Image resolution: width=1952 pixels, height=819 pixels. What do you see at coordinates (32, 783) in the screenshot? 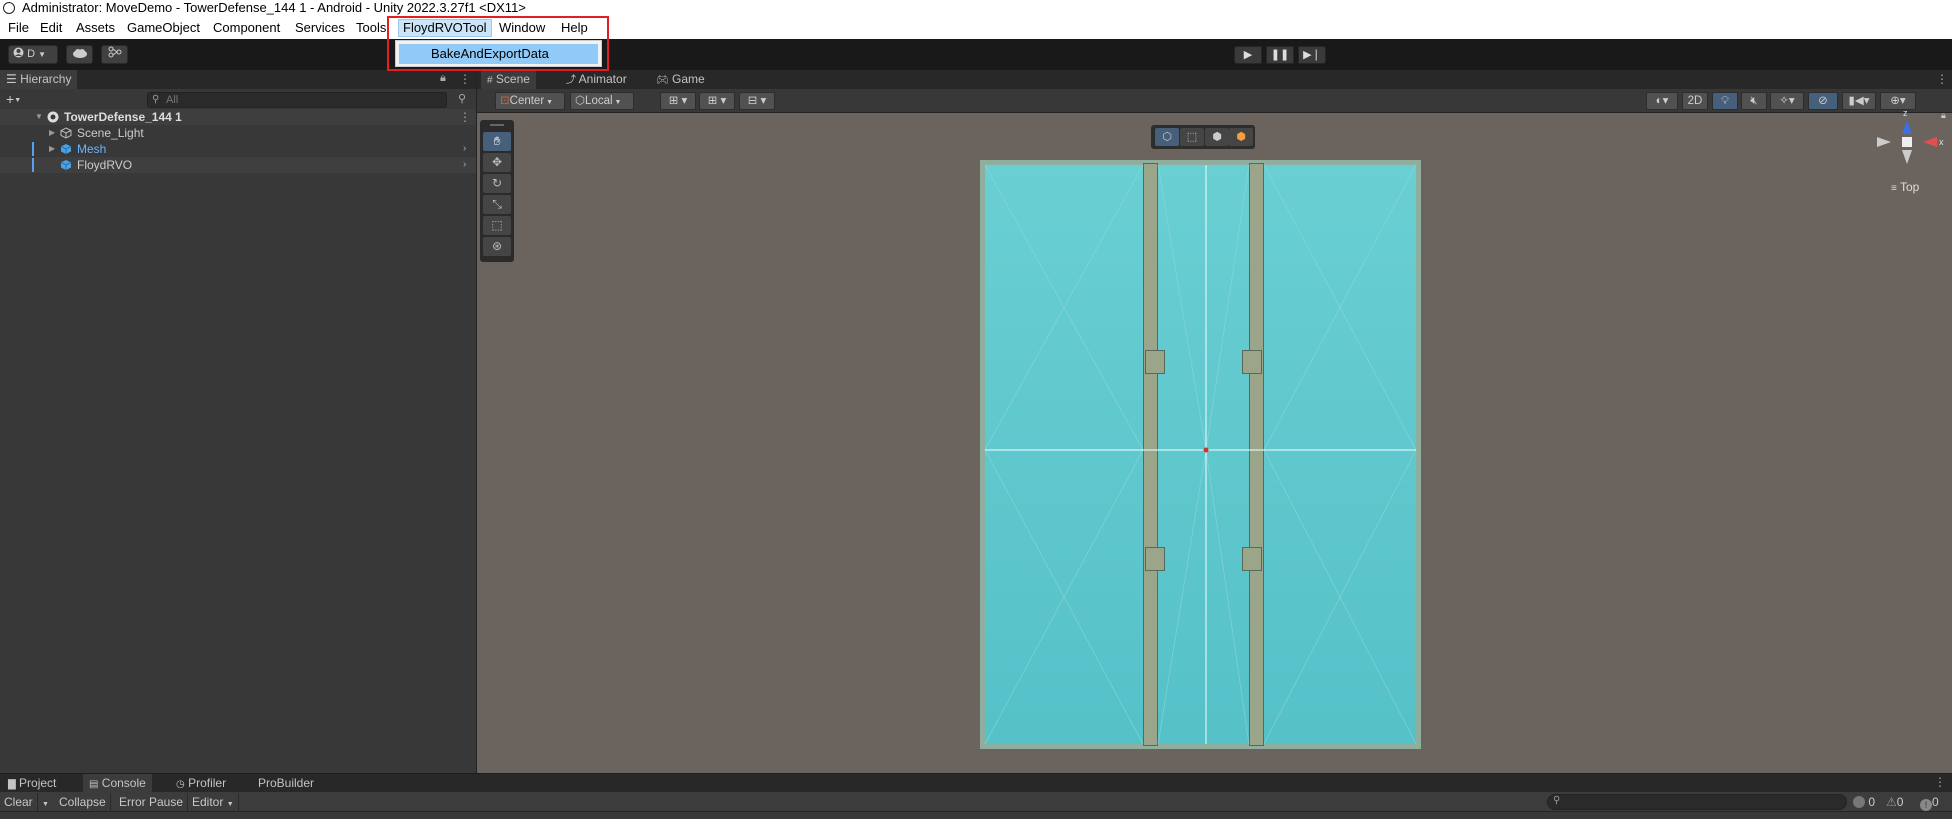
I see `tab-project: ▇ Project` at bounding box center [32, 783].